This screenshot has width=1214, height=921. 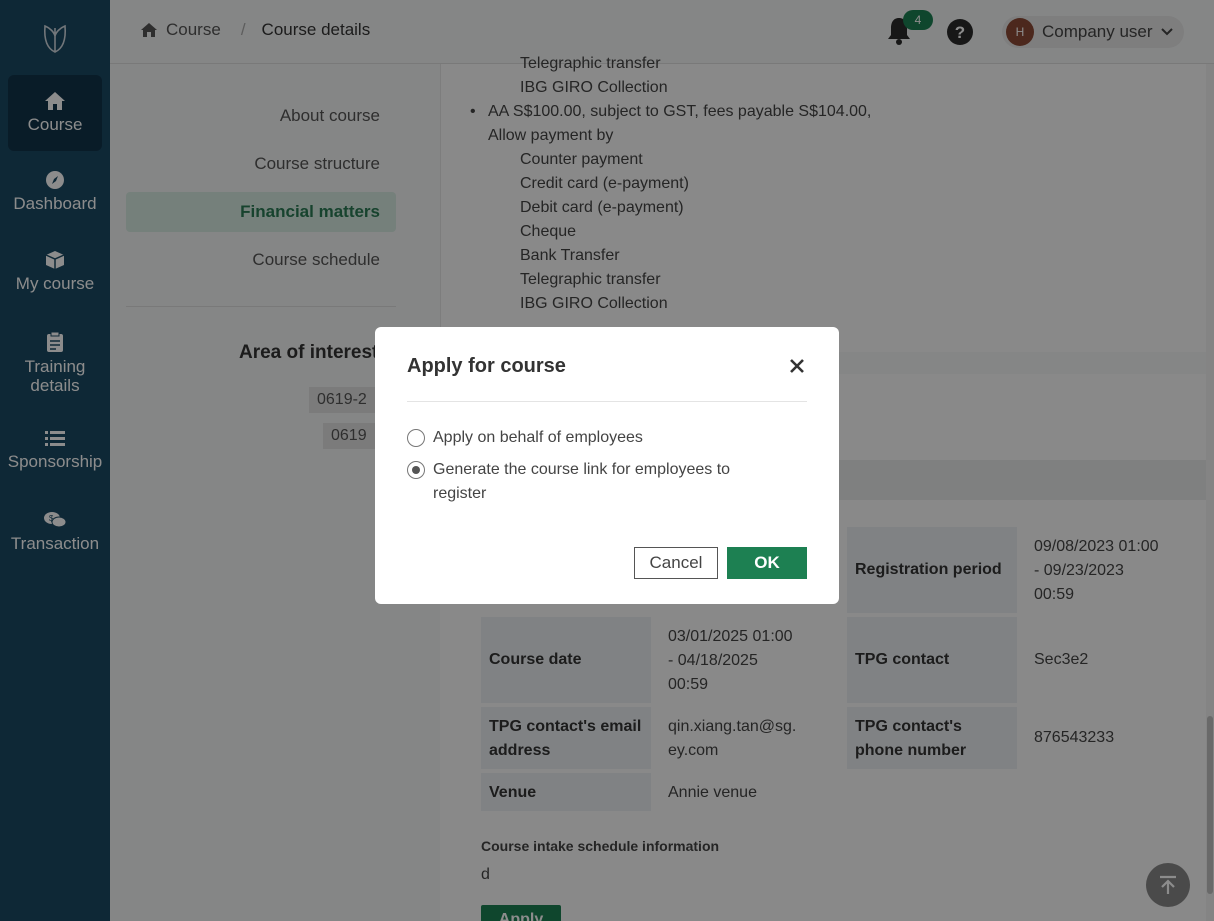 I want to click on radio-unchecked, so click(x=416, y=438).